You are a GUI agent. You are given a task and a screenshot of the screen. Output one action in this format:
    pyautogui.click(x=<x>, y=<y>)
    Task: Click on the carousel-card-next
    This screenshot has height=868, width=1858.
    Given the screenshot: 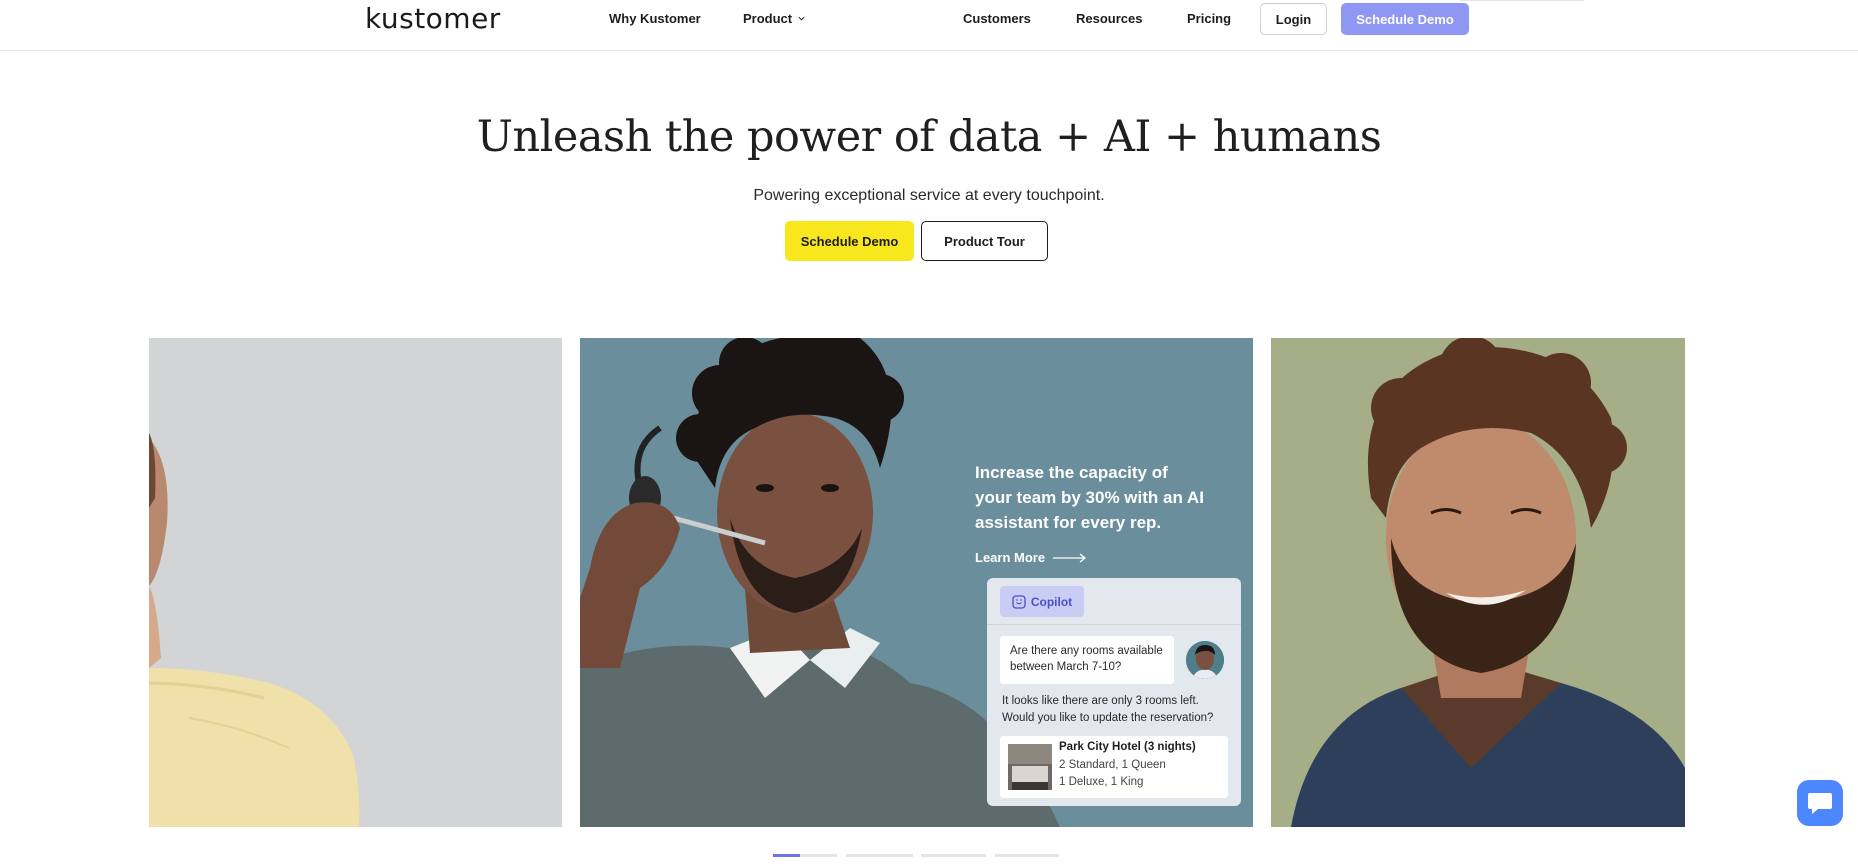 What is the action you would take?
    pyautogui.click(x=1478, y=582)
    